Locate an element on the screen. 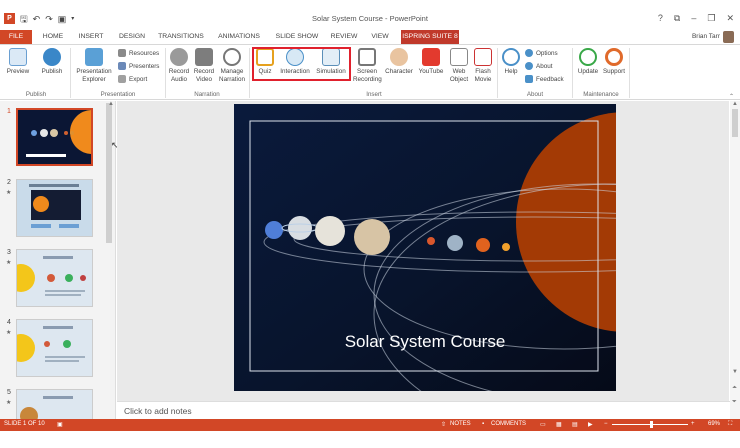 This screenshot has width=740, height=448. slide-sorter-icon: ▦ is located at coordinates (559, 424).